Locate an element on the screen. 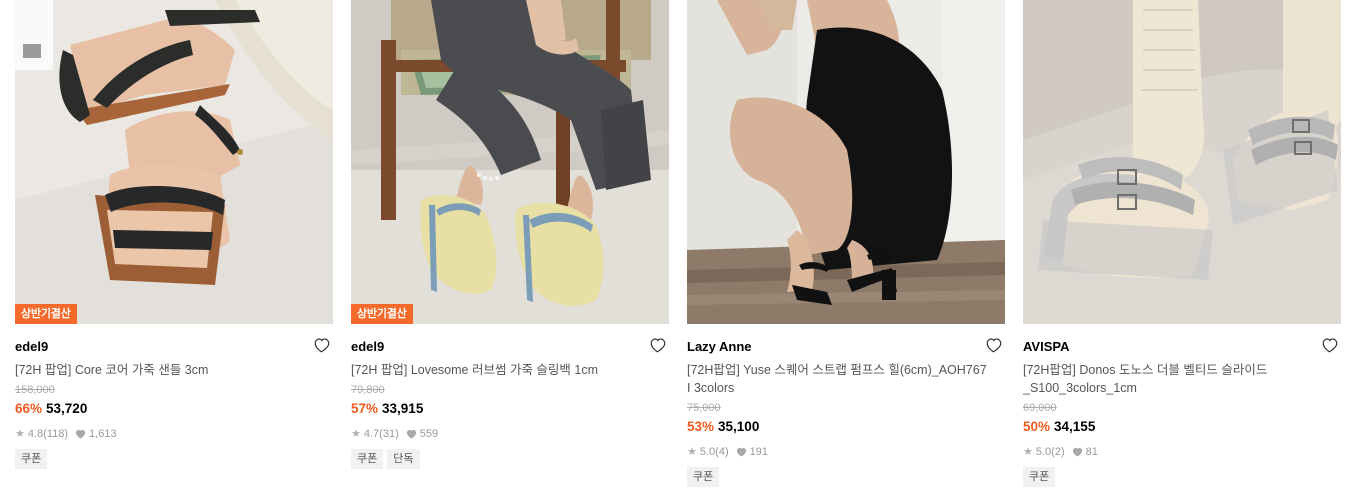  original-price: 69,000 is located at coordinates (1040, 408).